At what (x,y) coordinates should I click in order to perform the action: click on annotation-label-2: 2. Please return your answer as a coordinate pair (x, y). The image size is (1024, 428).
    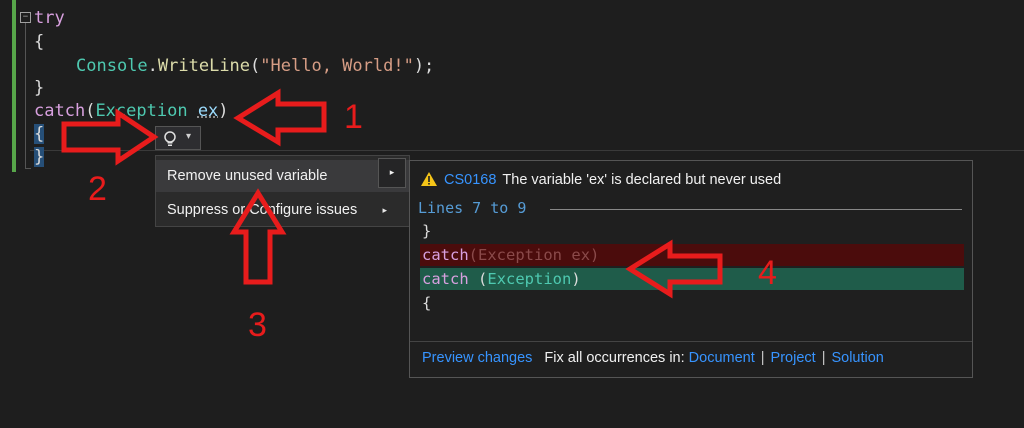
    Looking at the image, I should click on (97, 189).